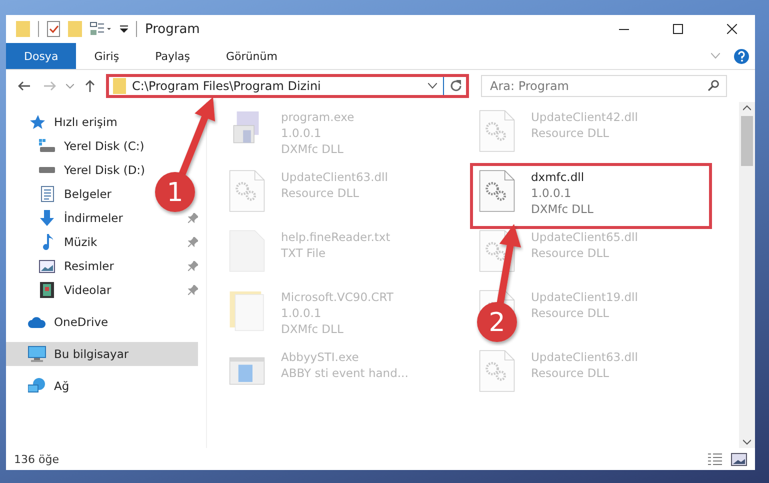  Describe the element at coordinates (173, 29) in the screenshot. I see `window-title: Program` at that location.